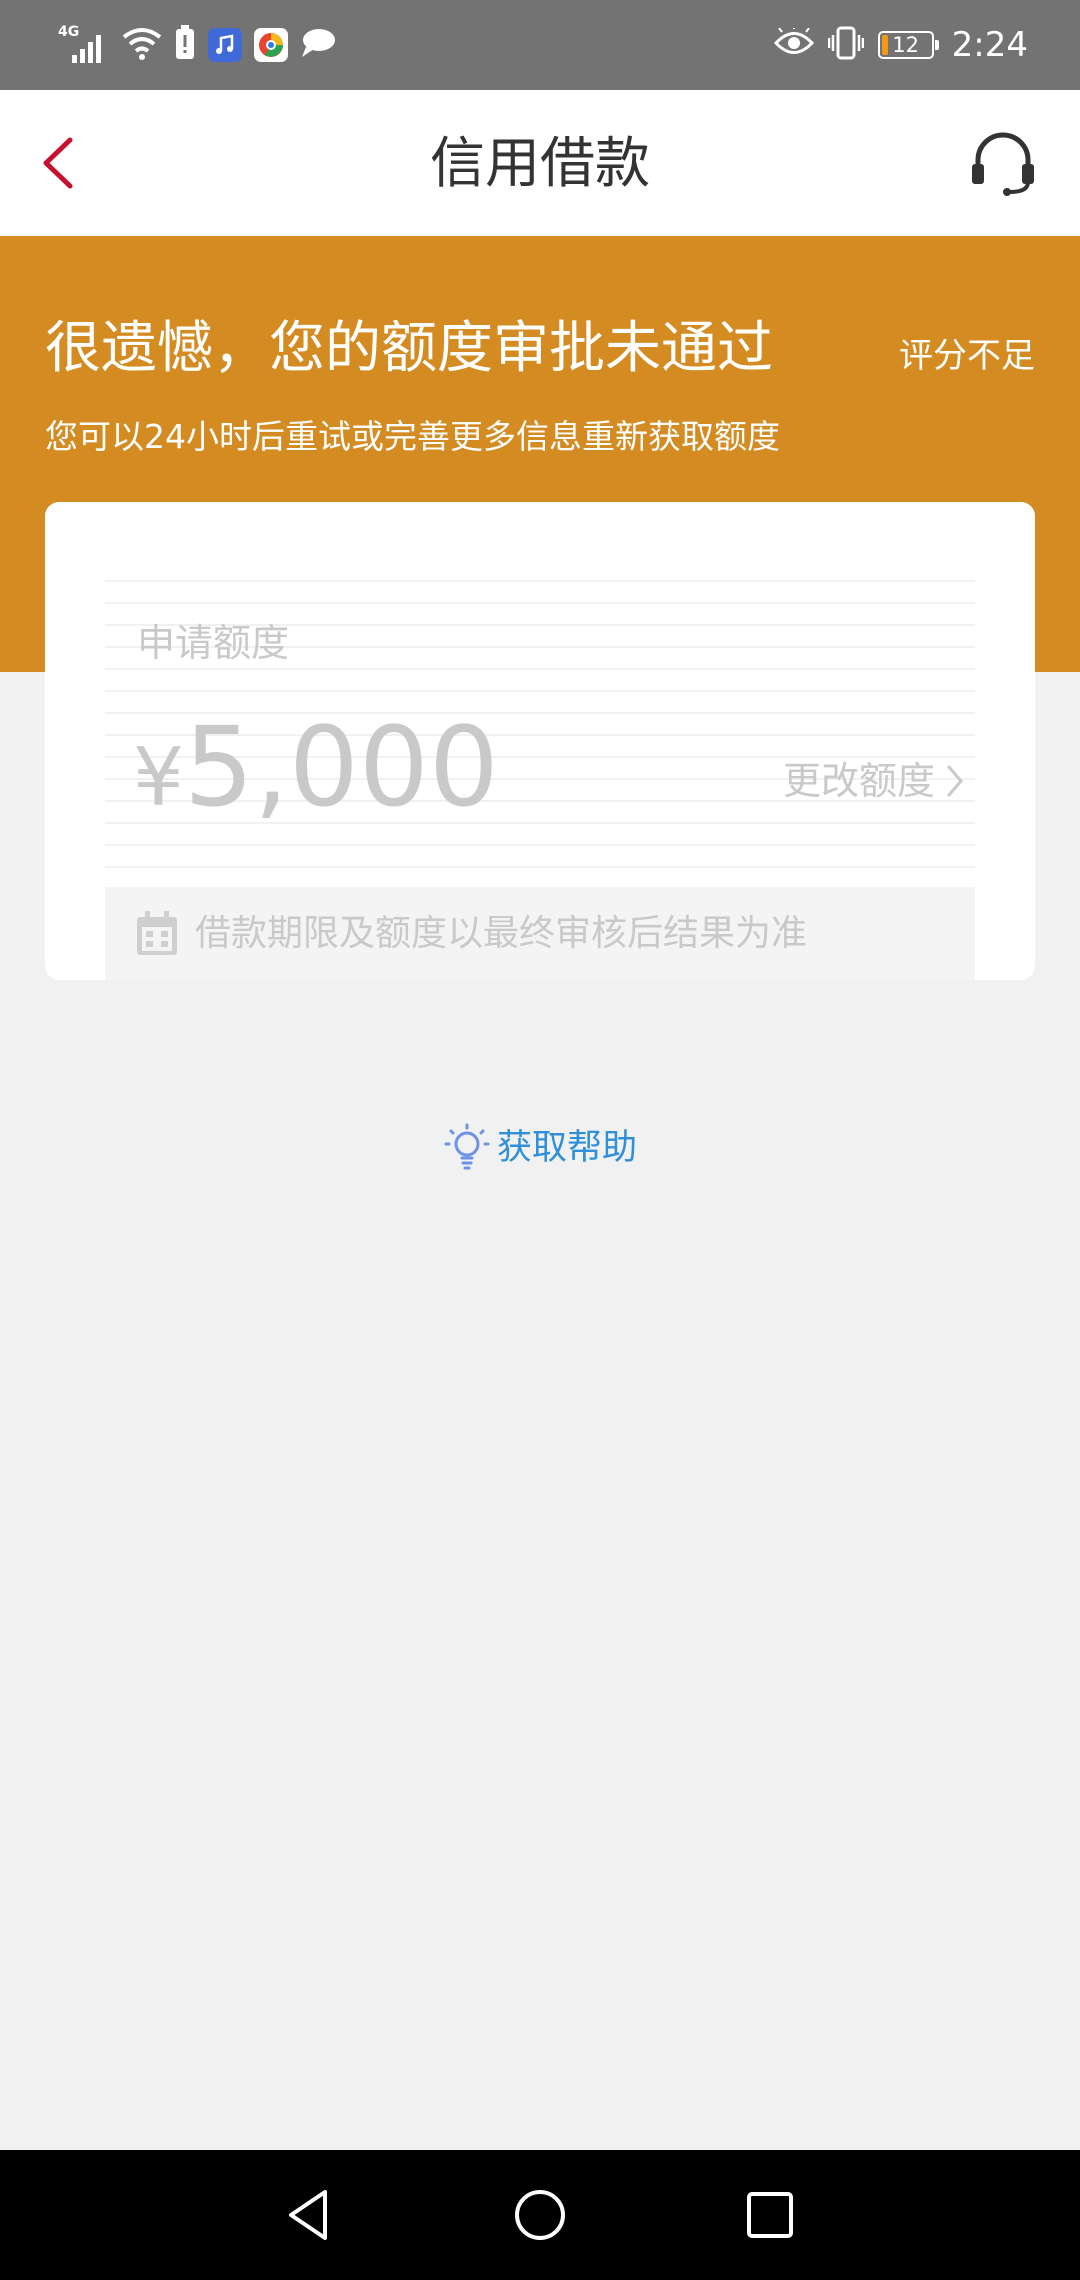 This screenshot has width=1080, height=2280. Describe the element at coordinates (185, 45) in the screenshot. I see `battery-alert-icon` at that location.